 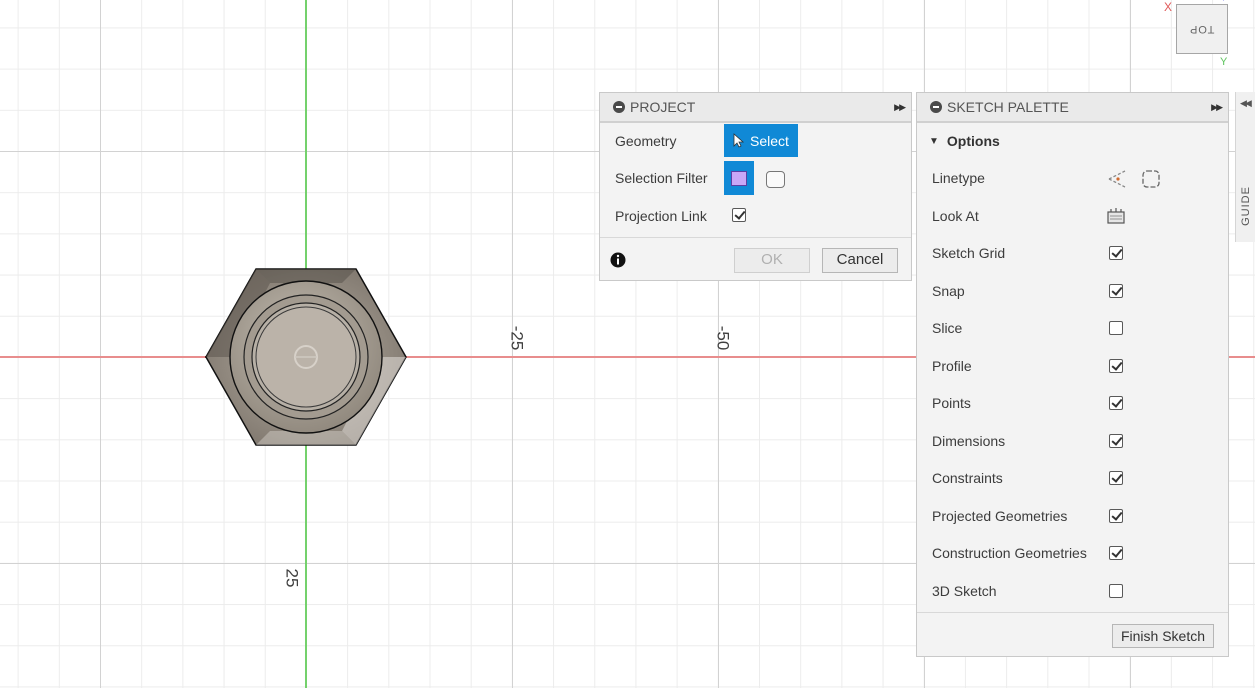 I want to click on option-row: Constraints, so click(x=967, y=478).